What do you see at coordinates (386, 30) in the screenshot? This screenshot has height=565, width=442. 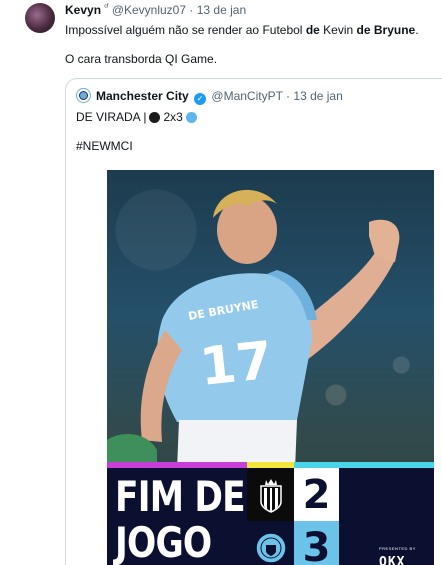 I see `tweet-text-bold: de Bryune` at bounding box center [386, 30].